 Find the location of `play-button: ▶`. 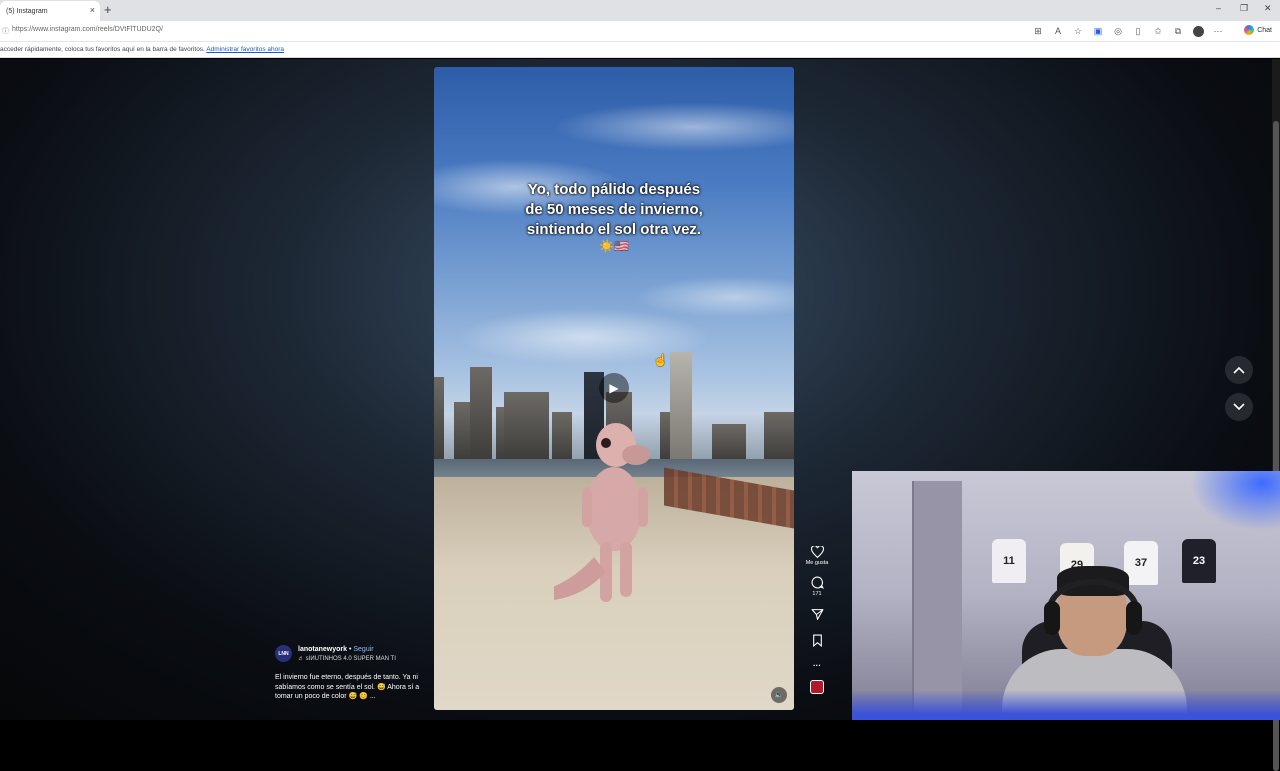

play-button: ▶ is located at coordinates (614, 388).